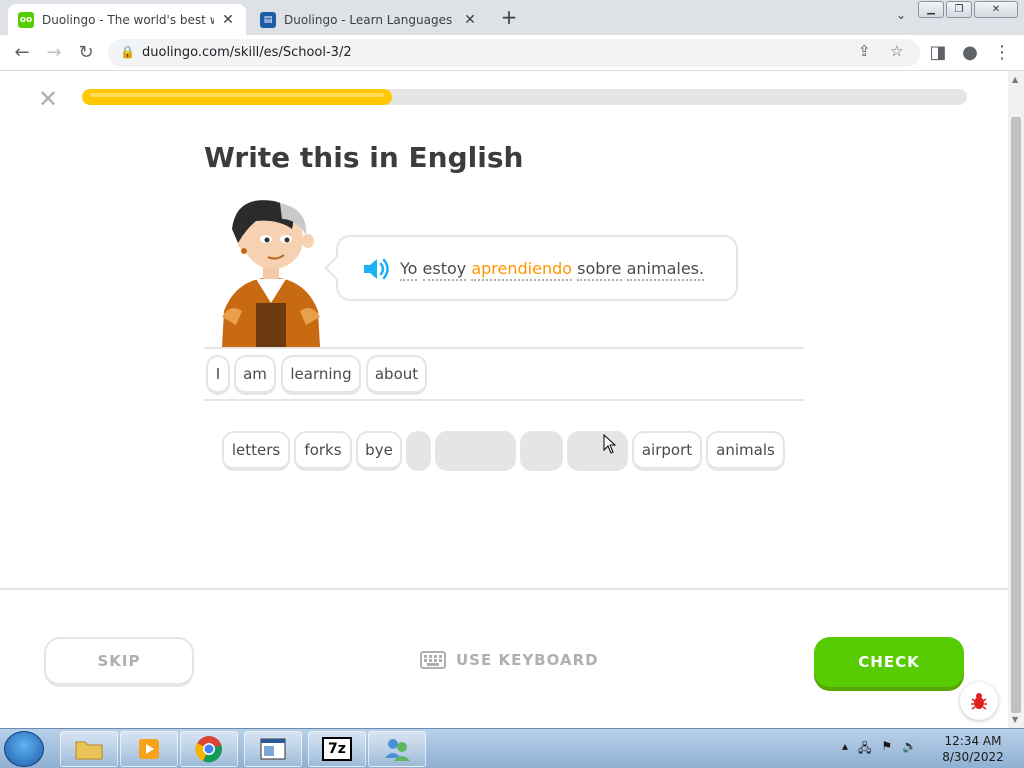 This screenshot has height=768, width=1024. Describe the element at coordinates (1015, 719) in the screenshot. I see `scroll-down-arrow-icon: ▼` at that location.